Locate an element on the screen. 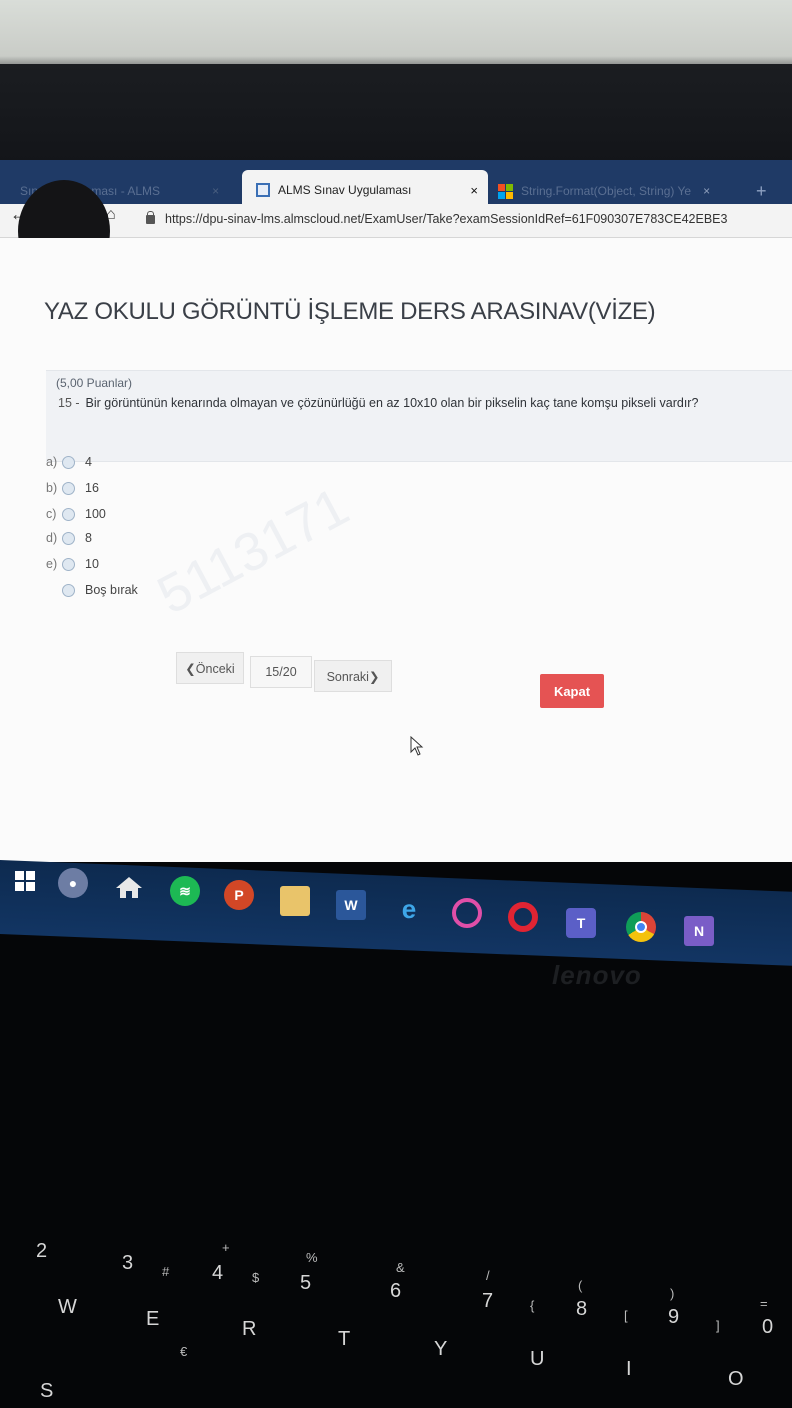 Image resolution: width=792 pixels, height=1408 pixels. microsoft-logo-icon is located at coordinates (505, 191).